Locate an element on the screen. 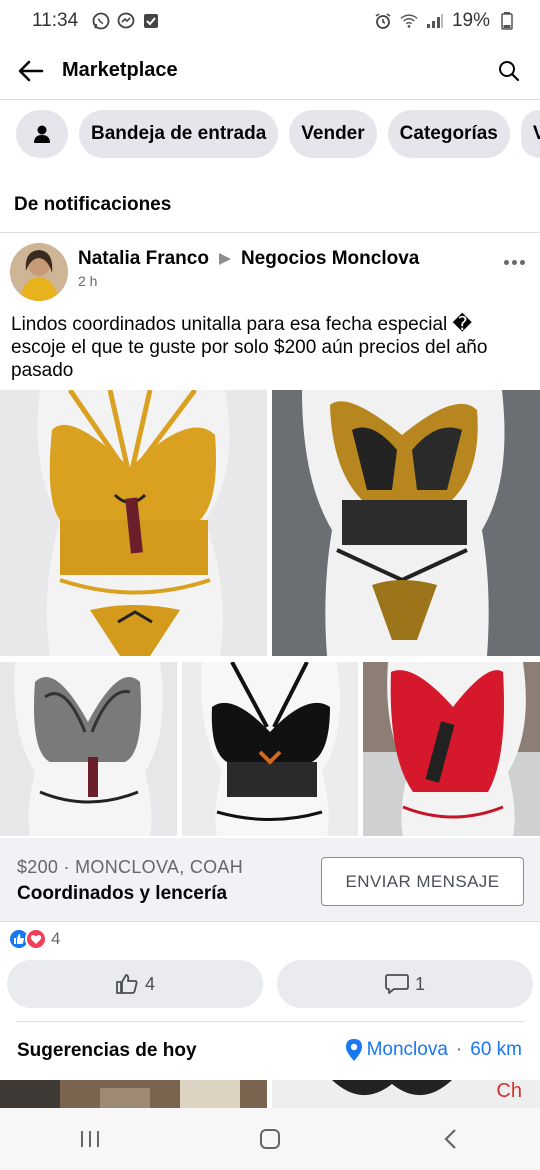  person-icon is located at coordinates (42, 134).